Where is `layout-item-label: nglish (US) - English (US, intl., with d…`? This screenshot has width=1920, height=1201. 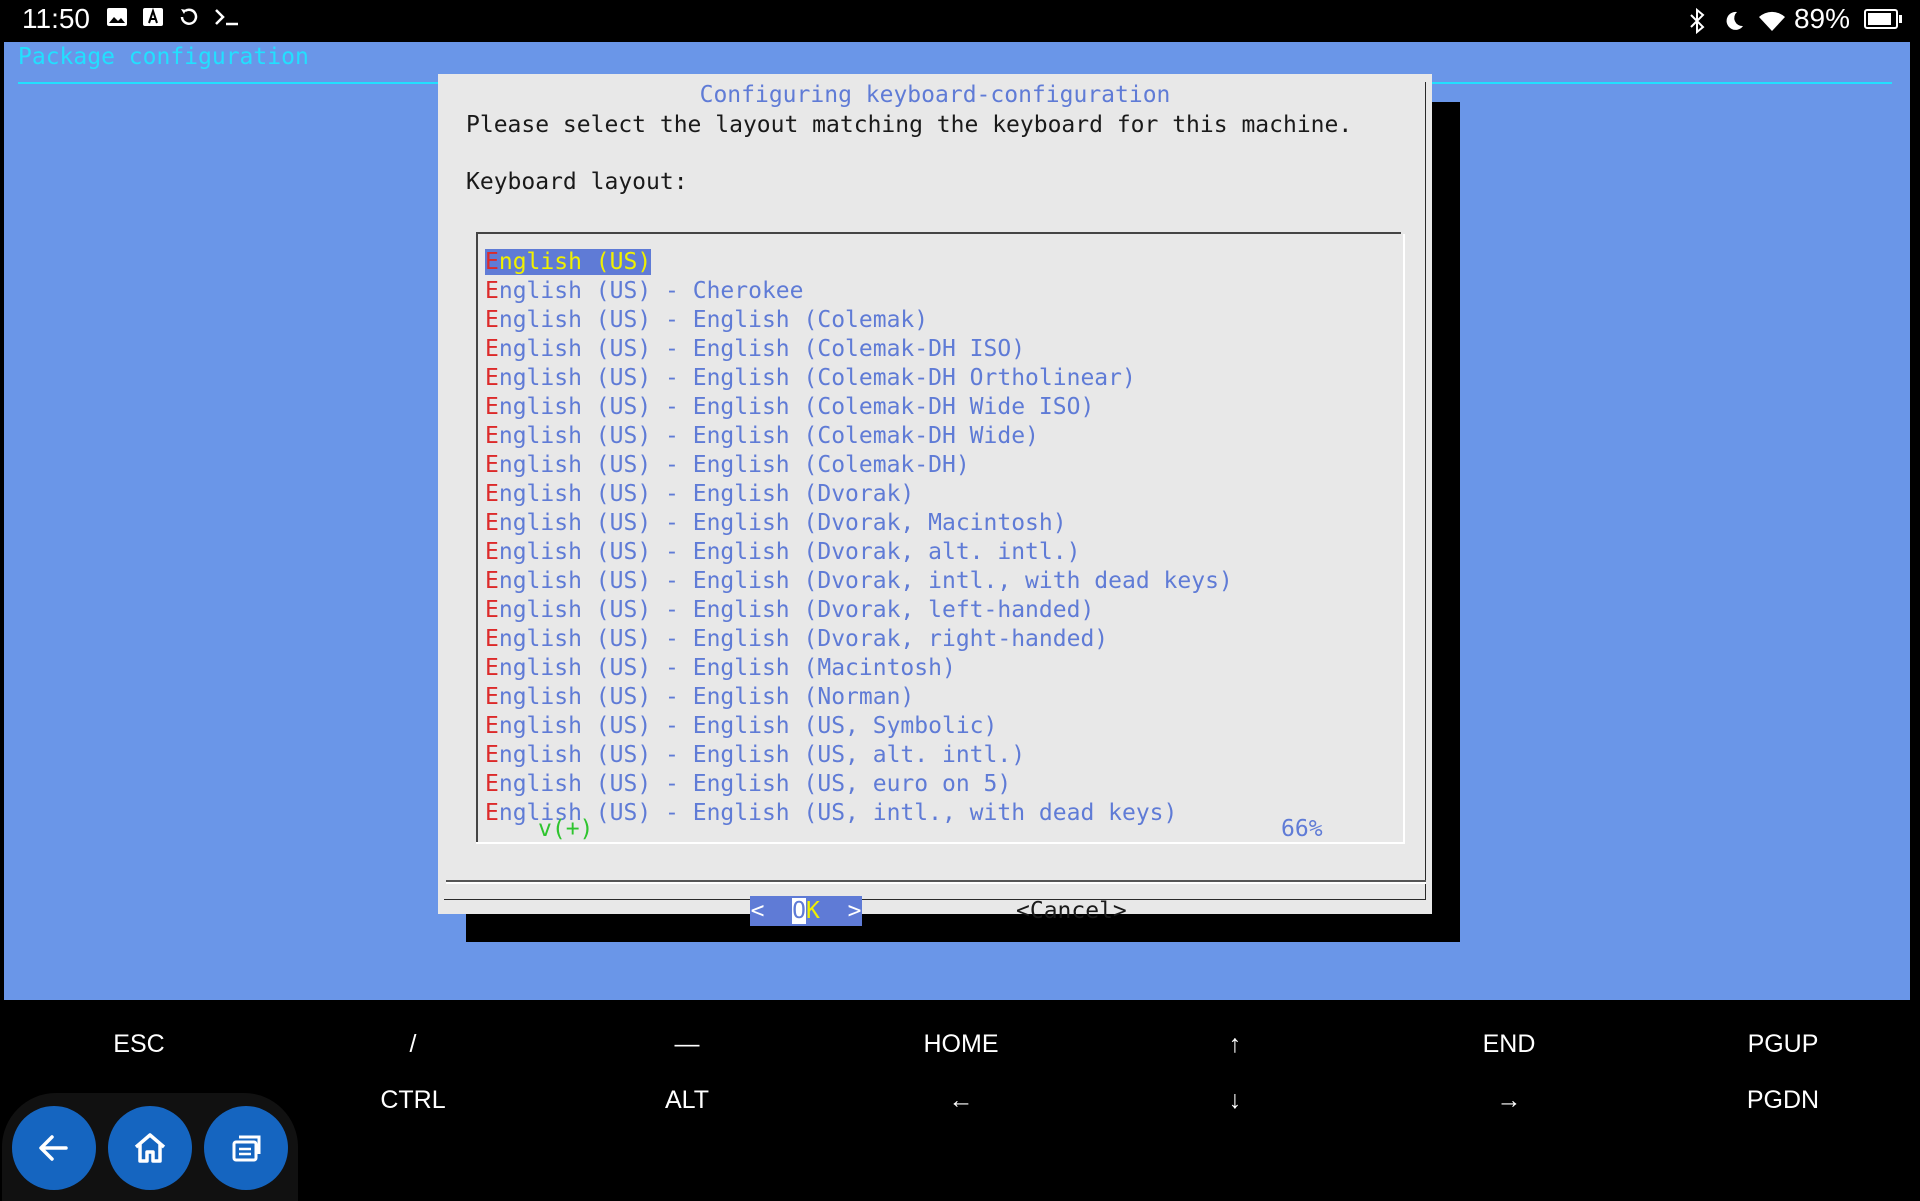 layout-item-label: nglish (US) - English (US, intl., with d… is located at coordinates (838, 813).